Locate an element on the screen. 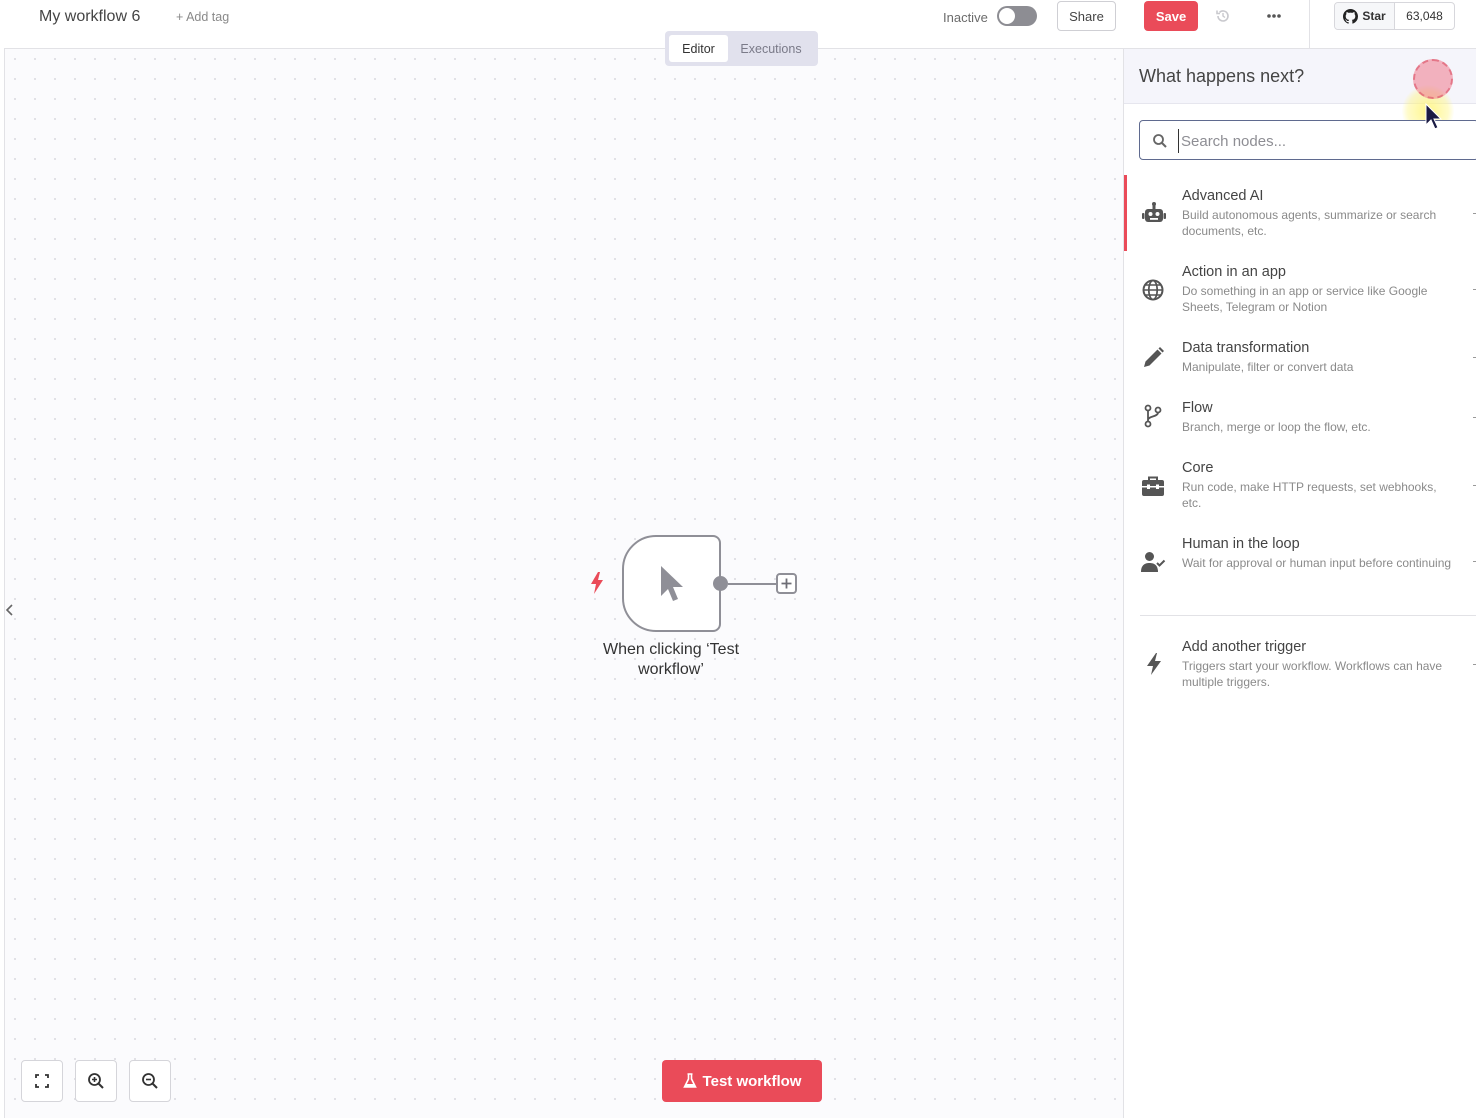 This screenshot has width=1476, height=1118. active-toggle is located at coordinates (1017, 16).